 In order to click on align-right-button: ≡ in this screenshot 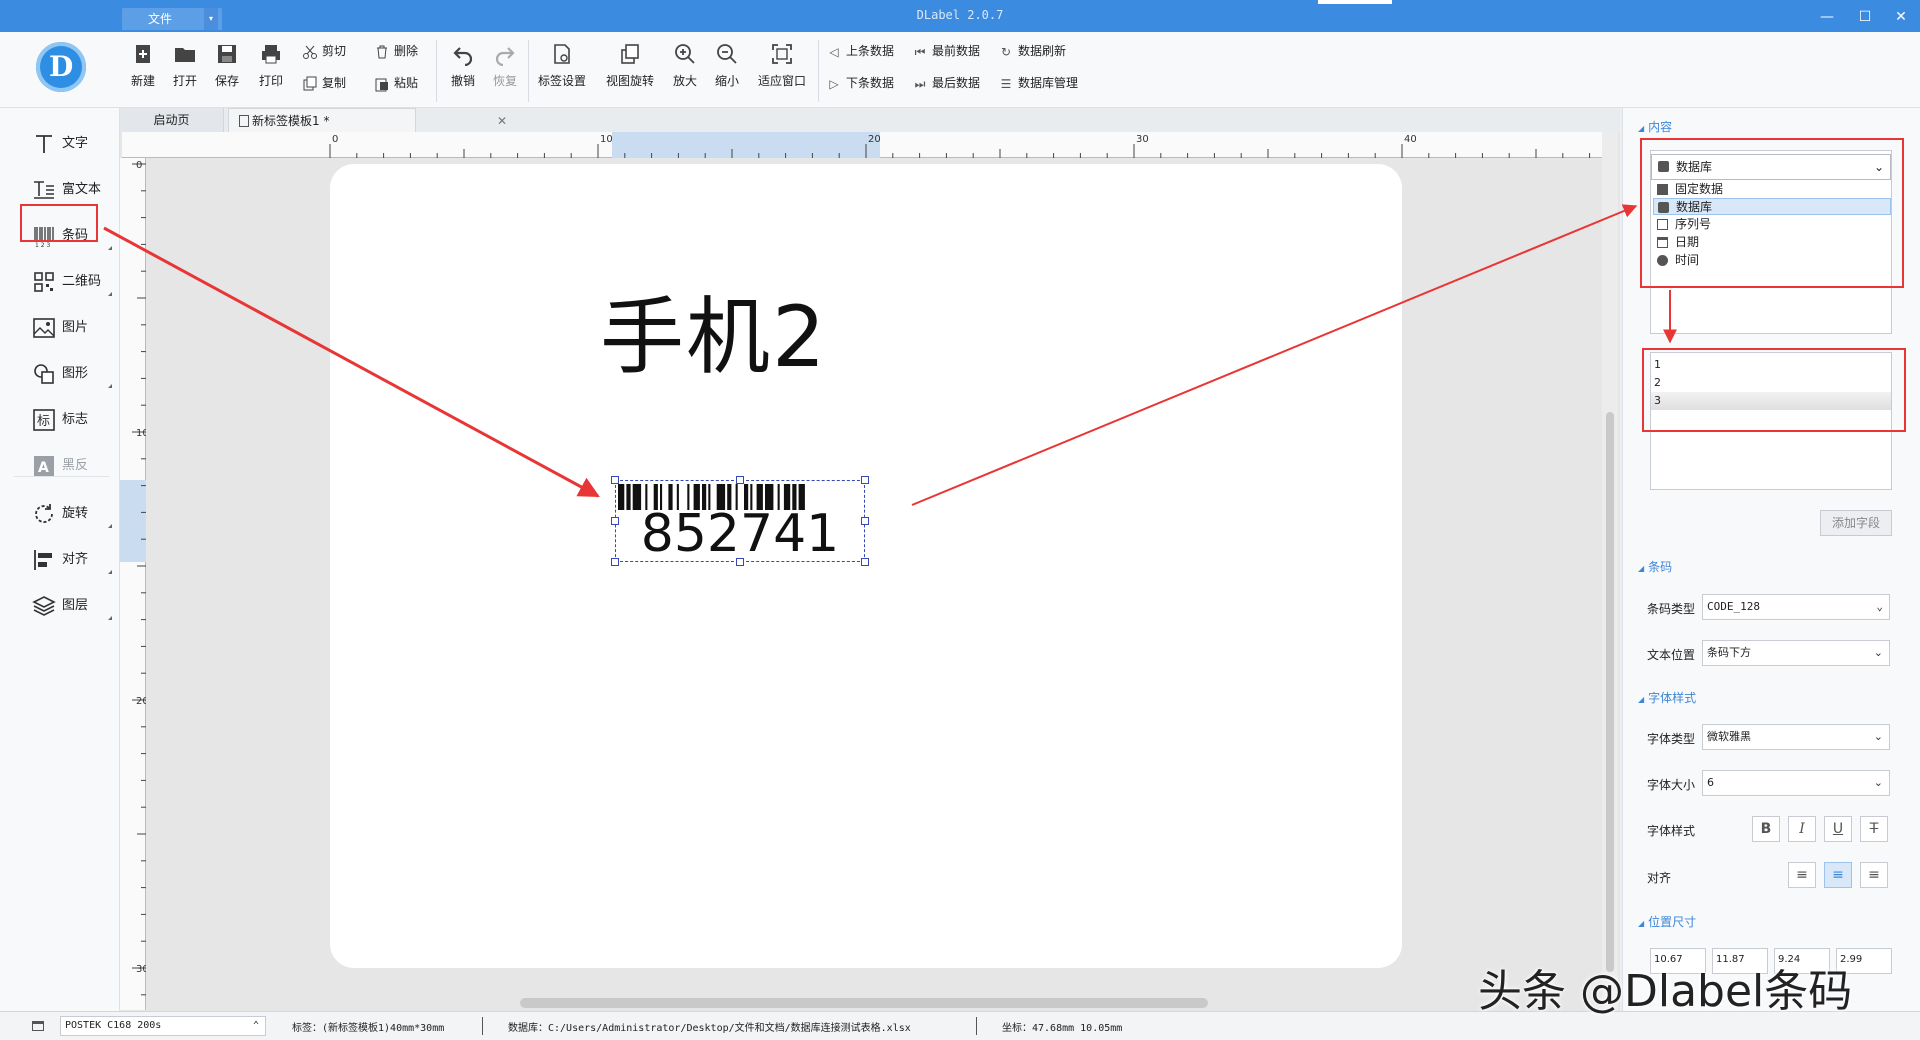, I will do `click(1874, 875)`.